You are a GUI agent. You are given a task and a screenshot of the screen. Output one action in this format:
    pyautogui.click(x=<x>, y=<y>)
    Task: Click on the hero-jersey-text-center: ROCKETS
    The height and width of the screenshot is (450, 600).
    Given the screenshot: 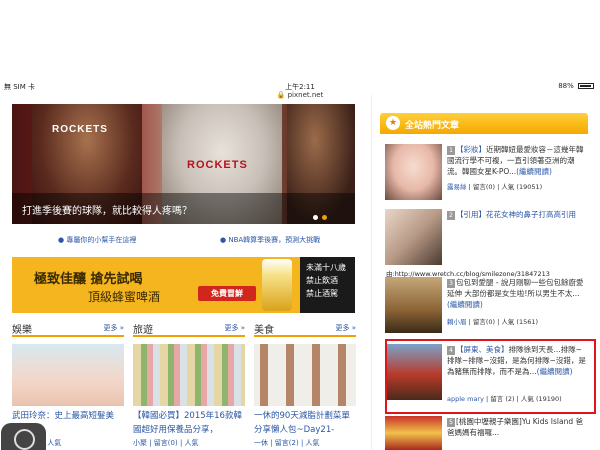 What is the action you would take?
    pyautogui.click(x=217, y=165)
    